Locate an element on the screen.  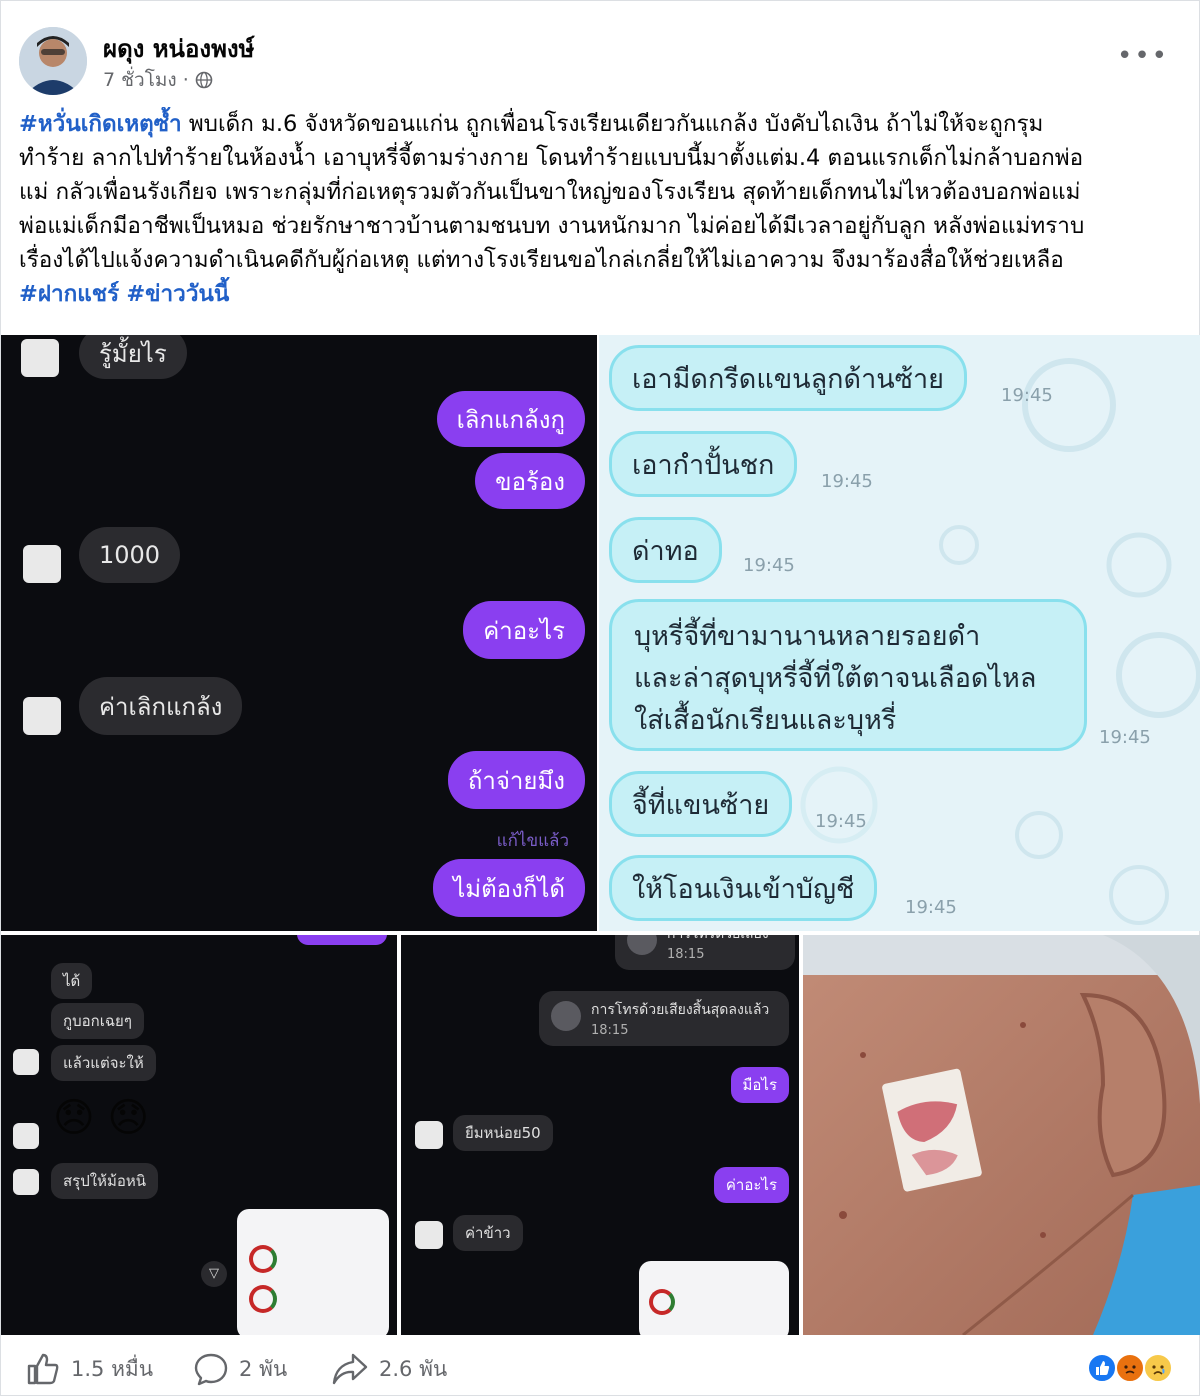
sad-emoji: 😞 😞 is located at coordinates (101, 1118).